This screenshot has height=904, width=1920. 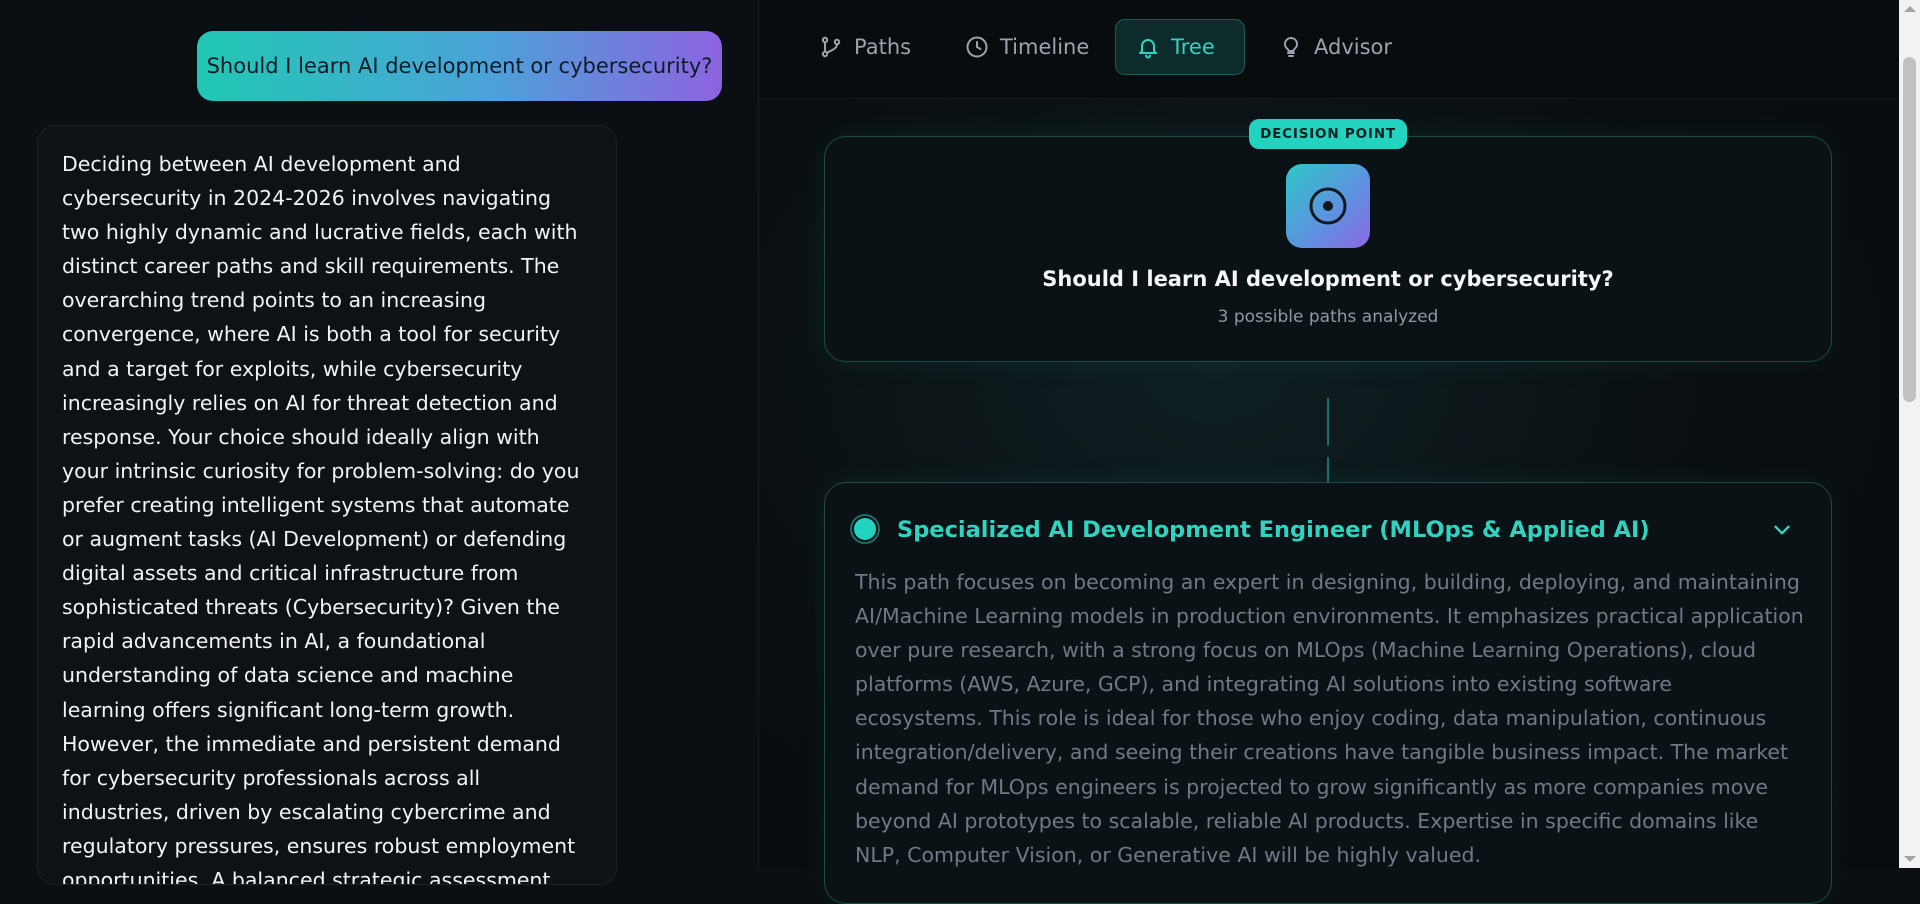 I want to click on tab-timeline-label: Timeline, so click(x=1045, y=47).